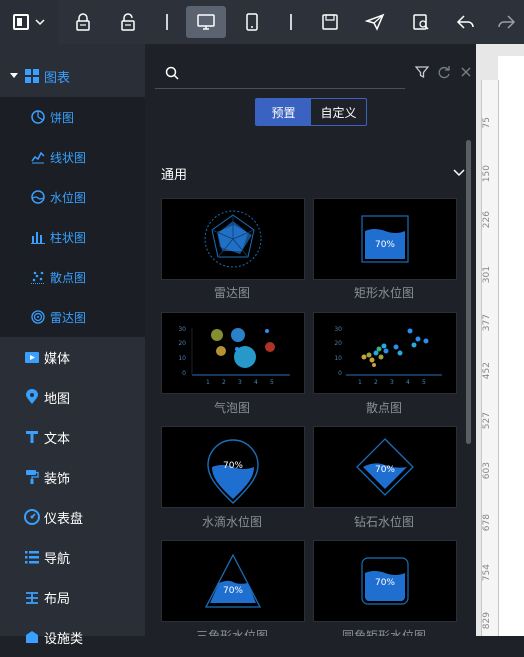  I want to click on svg-text: 2, so click(224, 382).